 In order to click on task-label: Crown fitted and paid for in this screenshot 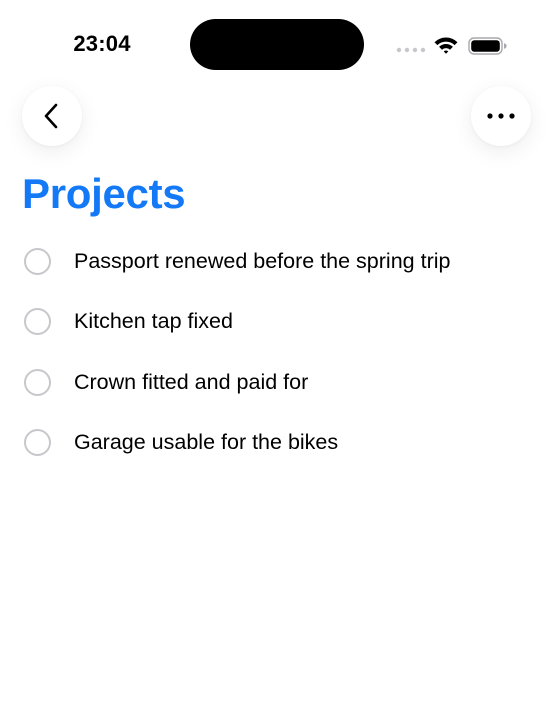, I will do `click(191, 381)`.